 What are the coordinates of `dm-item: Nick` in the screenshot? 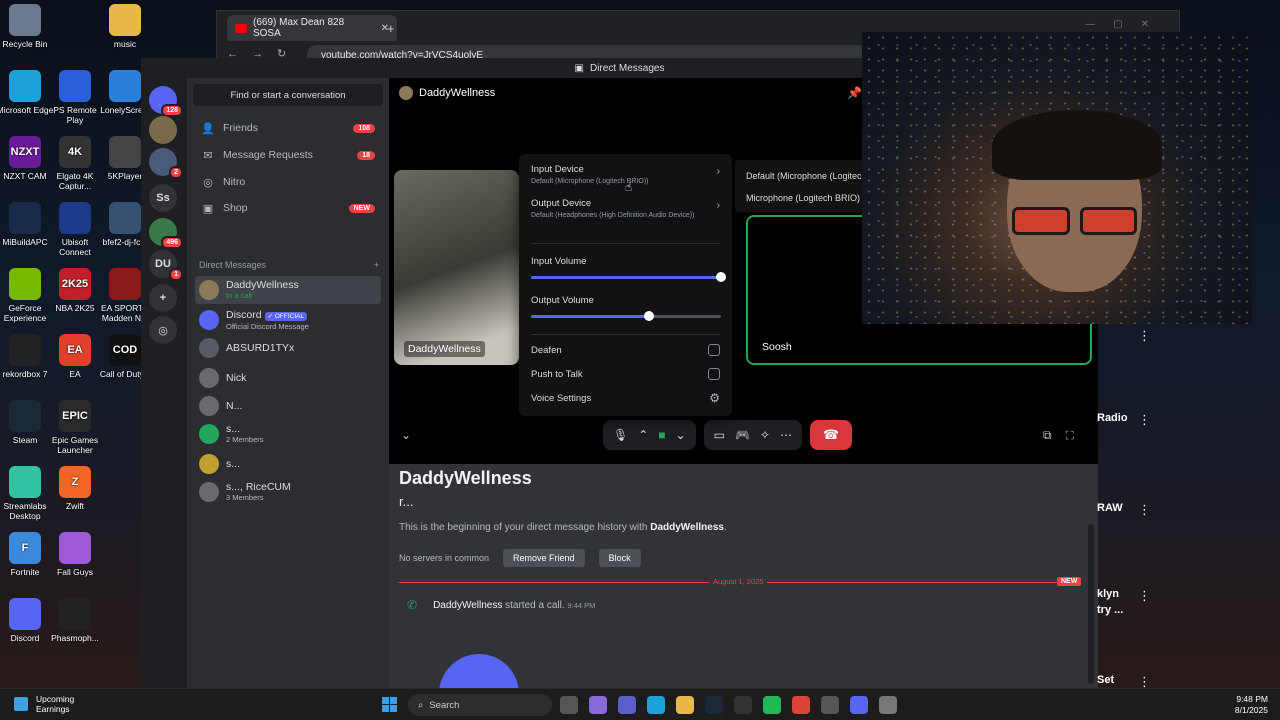 It's located at (288, 378).